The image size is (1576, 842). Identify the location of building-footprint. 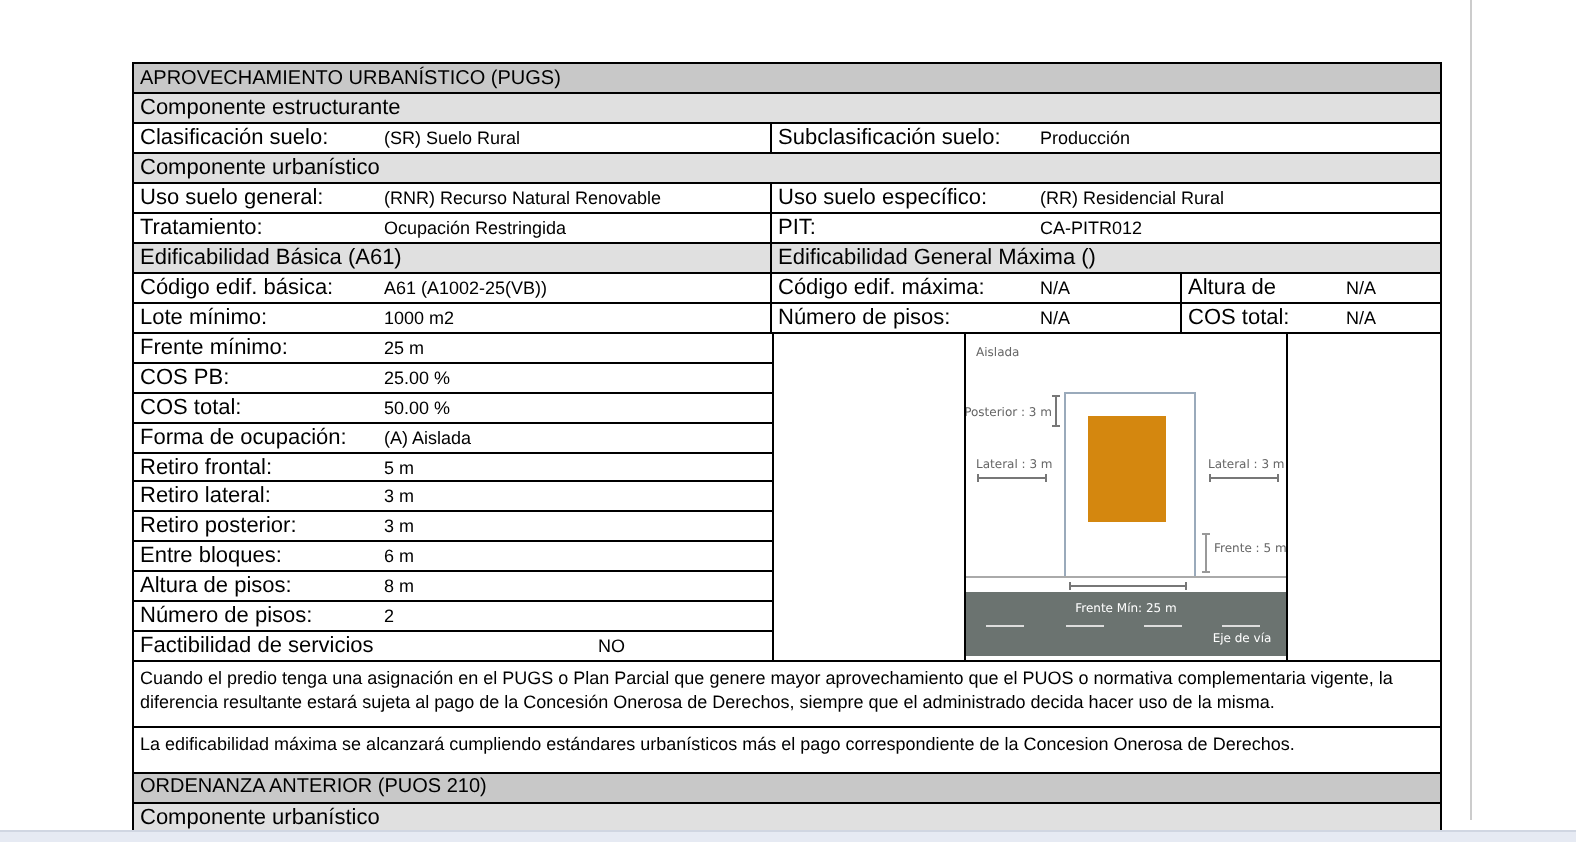
(1127, 469).